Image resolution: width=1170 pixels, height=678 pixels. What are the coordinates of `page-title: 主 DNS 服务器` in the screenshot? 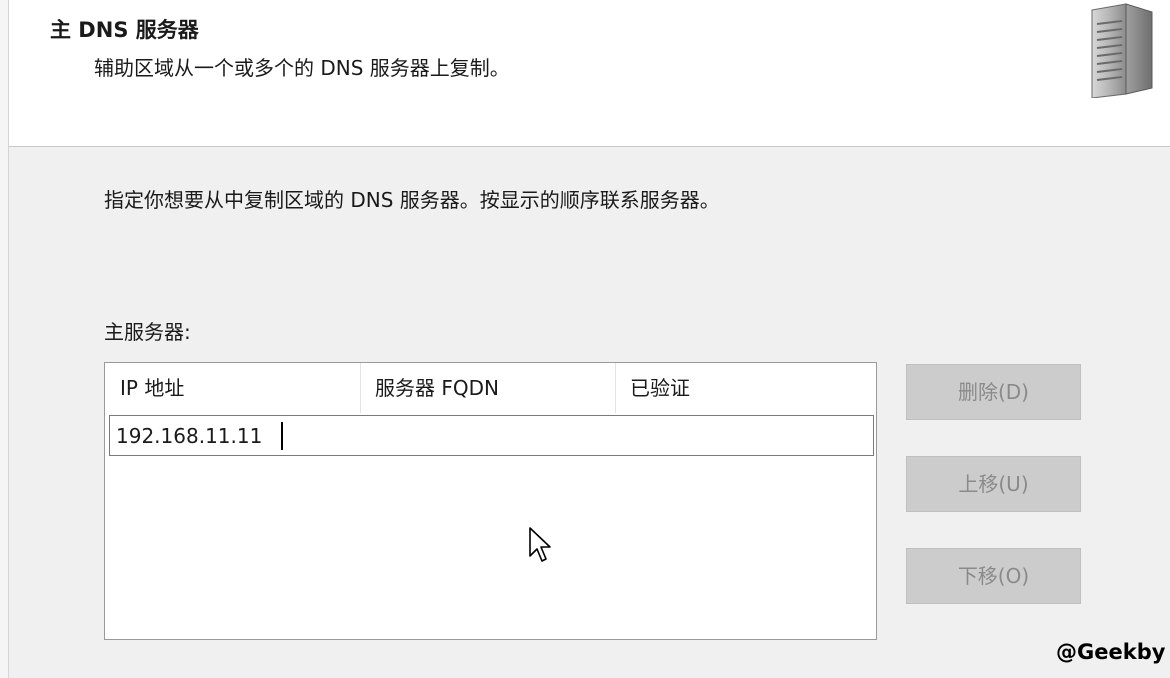 It's located at (124, 30).